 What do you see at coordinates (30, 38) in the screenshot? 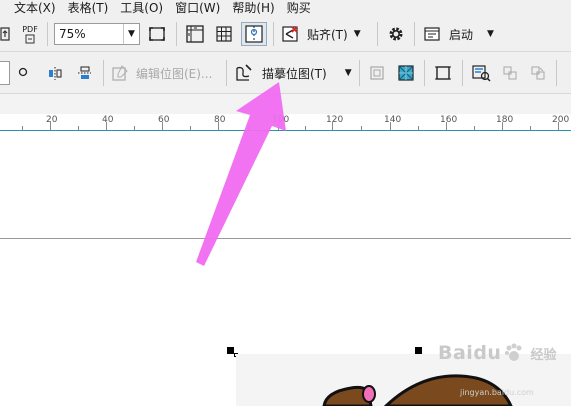
I see `pdf-icon` at bounding box center [30, 38].